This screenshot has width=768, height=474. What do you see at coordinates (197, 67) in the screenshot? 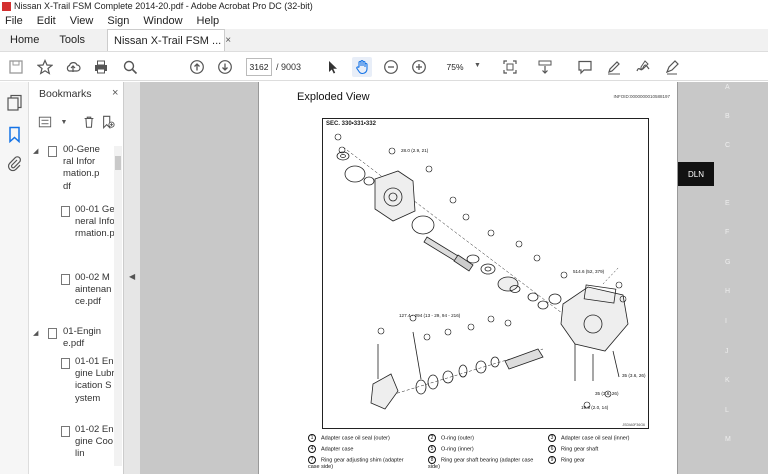
I see `page-up-icon` at bounding box center [197, 67].